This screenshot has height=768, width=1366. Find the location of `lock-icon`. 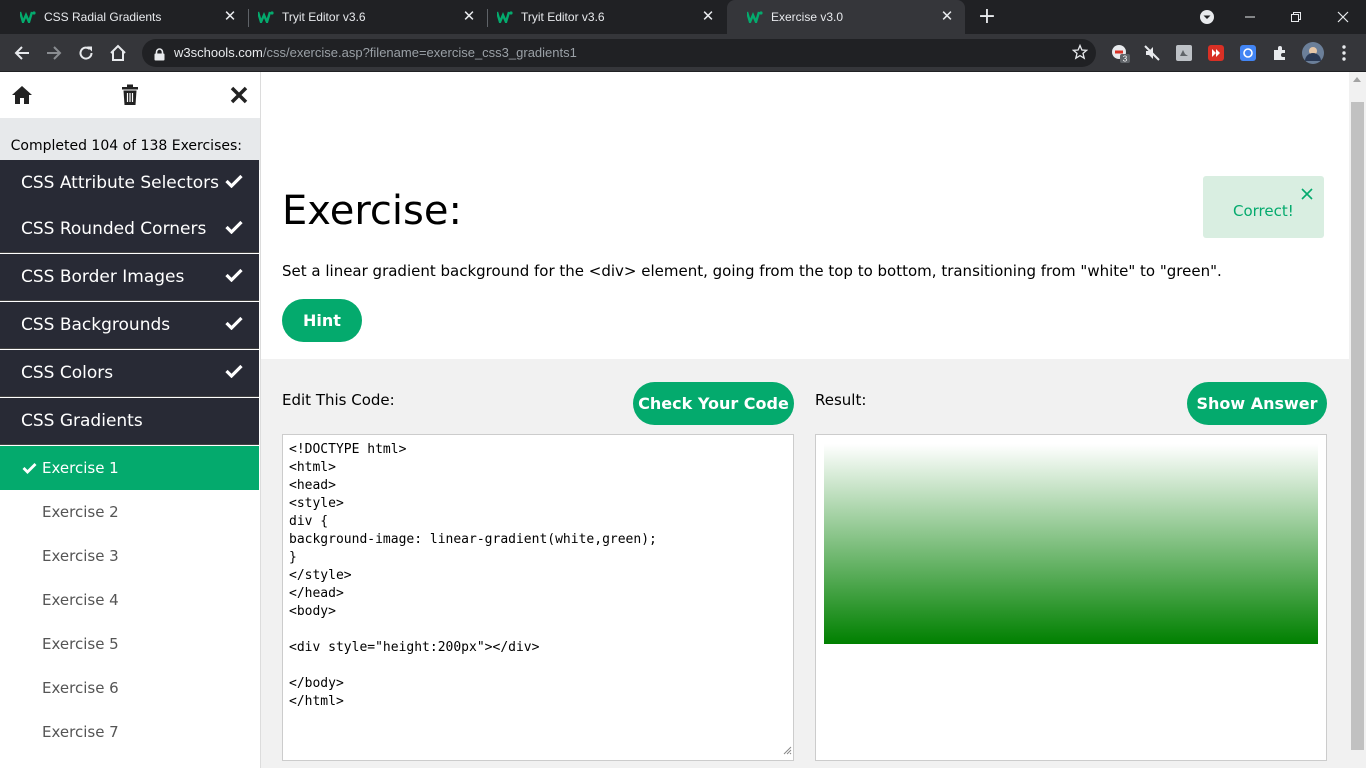

lock-icon is located at coordinates (159, 55).